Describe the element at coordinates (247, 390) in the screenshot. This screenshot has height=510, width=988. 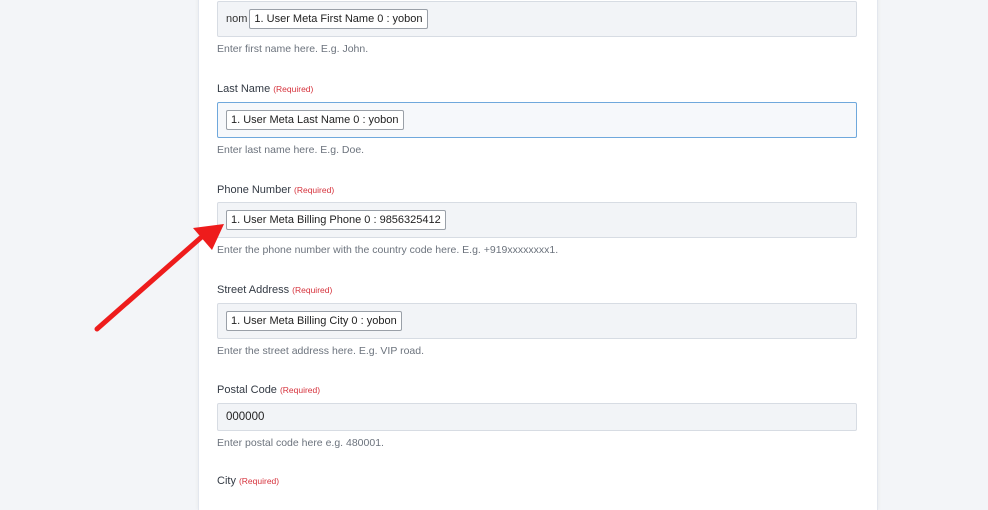
I see `postal-label-text: Postal Code` at that location.